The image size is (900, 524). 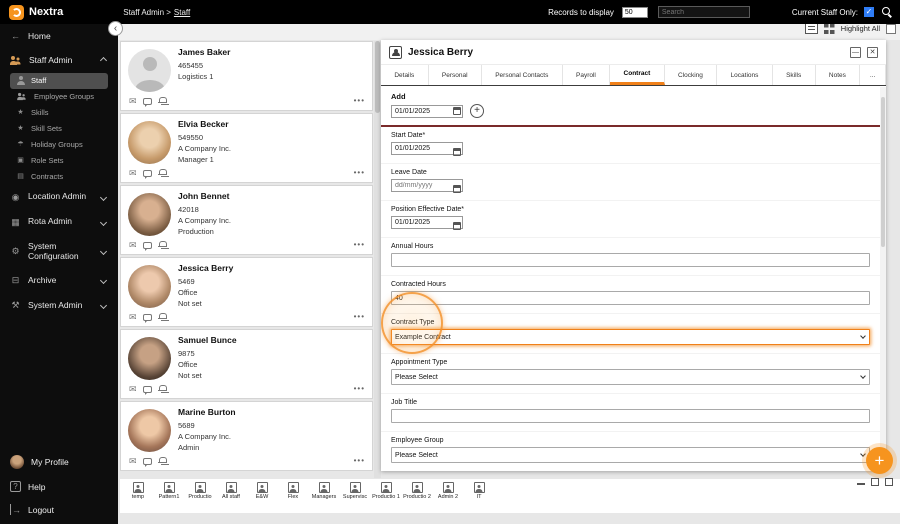 I want to click on staff-card-samuel-bunce: Samuel Bunce 9875 Office Not set ✉ •••, so click(x=246, y=364).